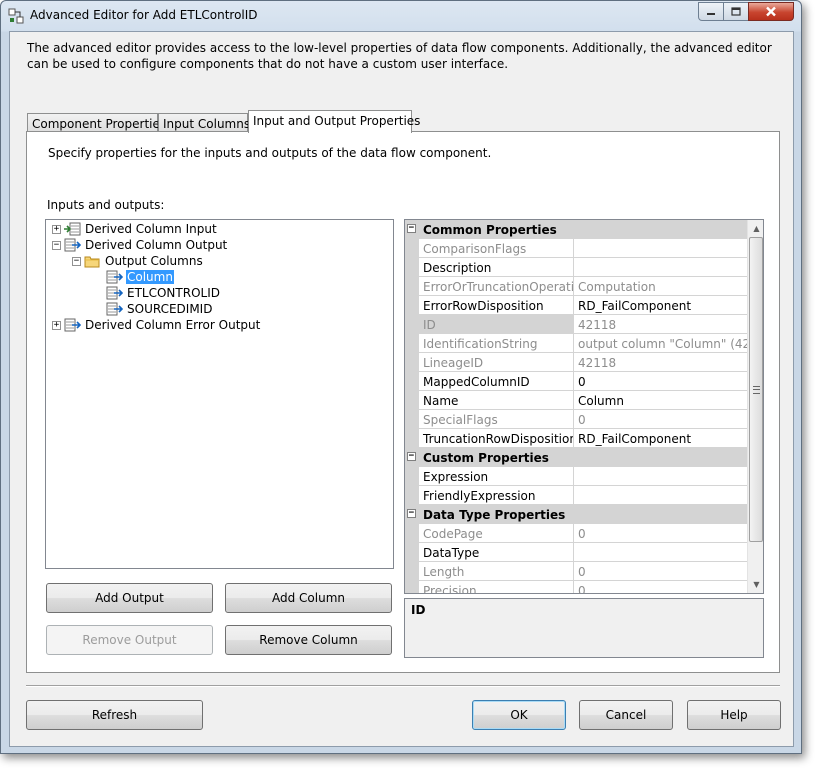 The image size is (820, 770). I want to click on property-row: ErrorRowDisposition RD_FailComponent, so click(576, 305).